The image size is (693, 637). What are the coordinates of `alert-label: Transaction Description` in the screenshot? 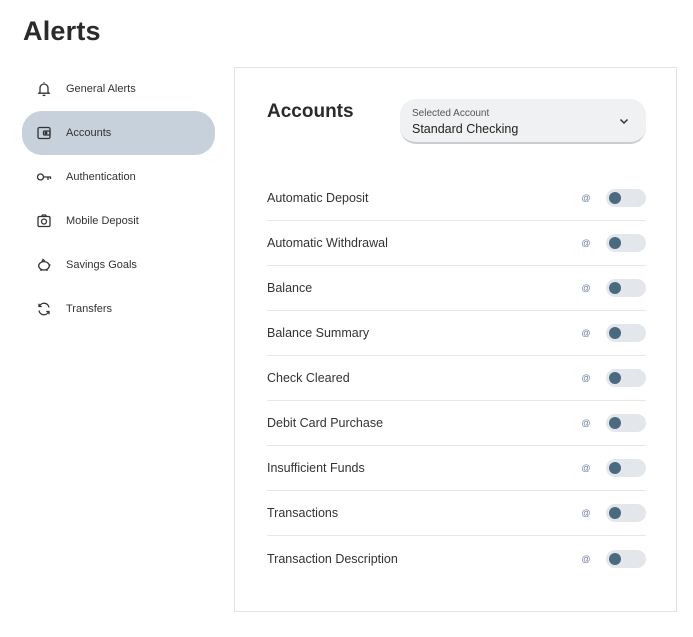 It's located at (332, 558).